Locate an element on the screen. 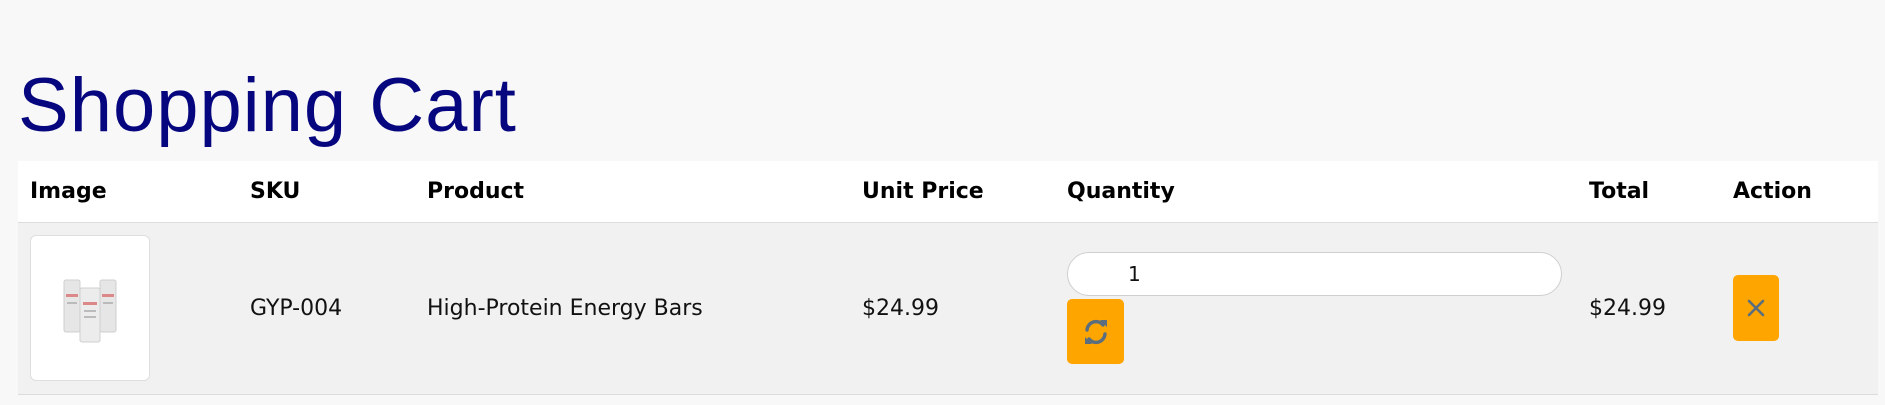 The height and width of the screenshot is (405, 1885). product-thumbnail is located at coordinates (90, 308).